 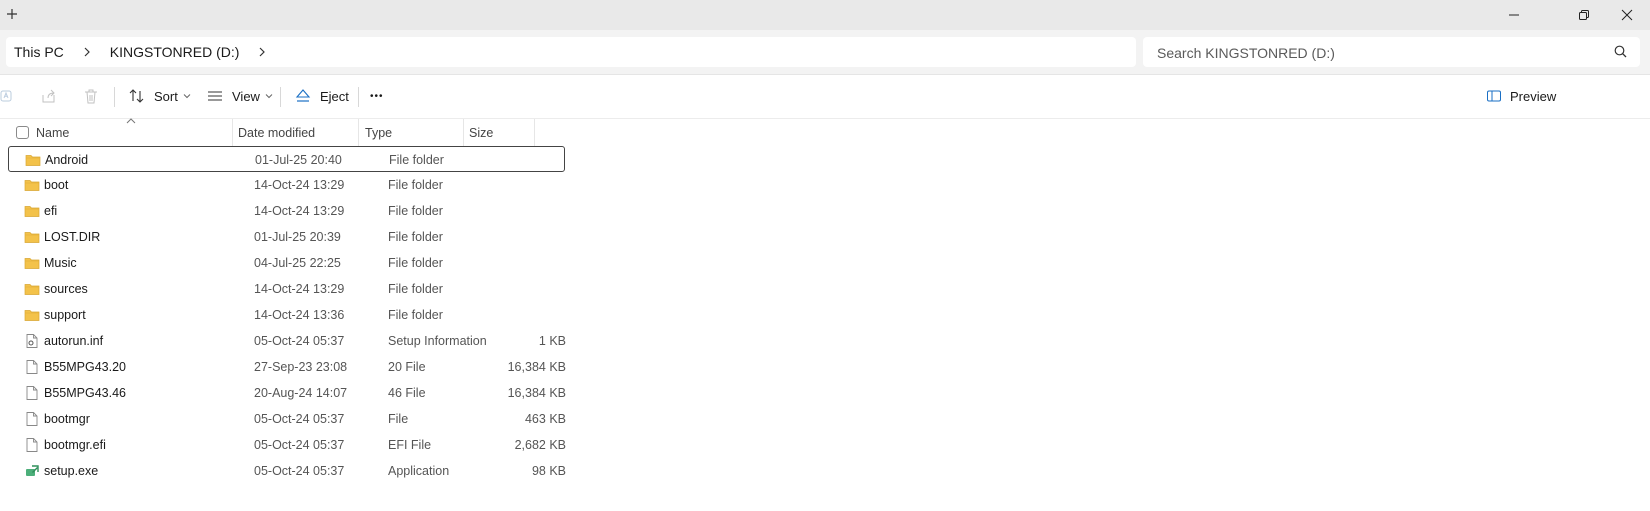 What do you see at coordinates (289, 315) in the screenshot?
I see `file-row: support 14-Oct-24 13:36 File folder` at bounding box center [289, 315].